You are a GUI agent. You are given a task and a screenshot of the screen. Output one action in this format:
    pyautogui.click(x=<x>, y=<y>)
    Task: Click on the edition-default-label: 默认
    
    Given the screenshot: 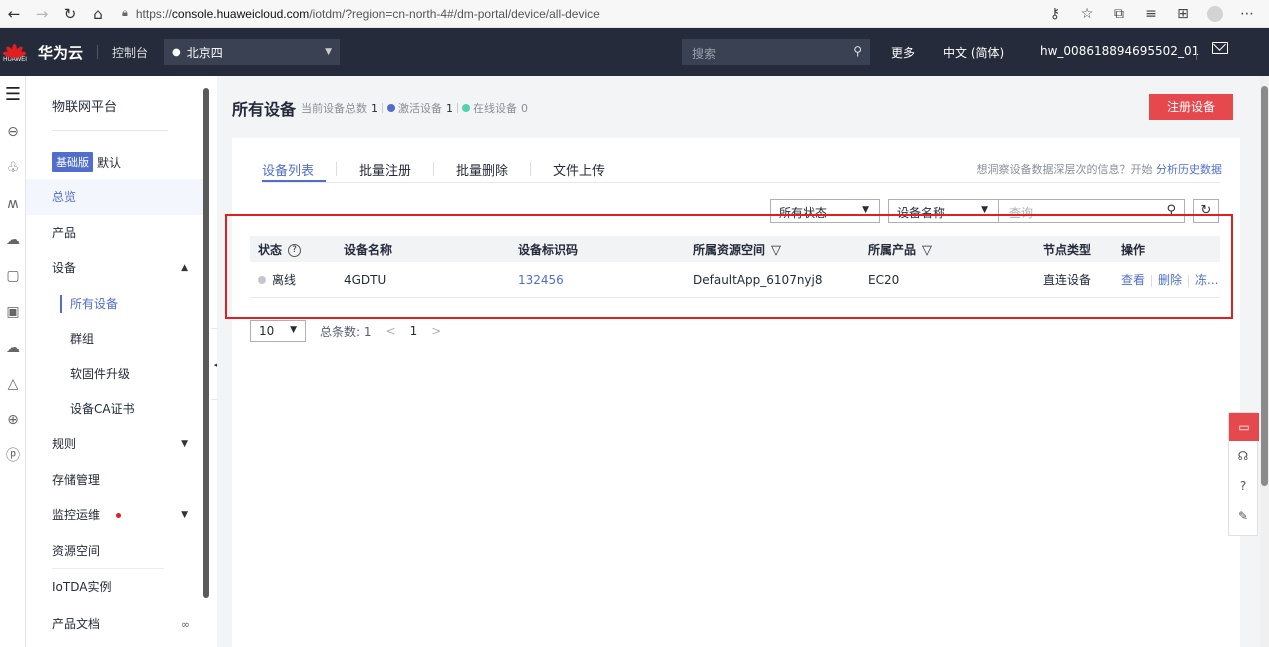 What is the action you would take?
    pyautogui.click(x=109, y=162)
    